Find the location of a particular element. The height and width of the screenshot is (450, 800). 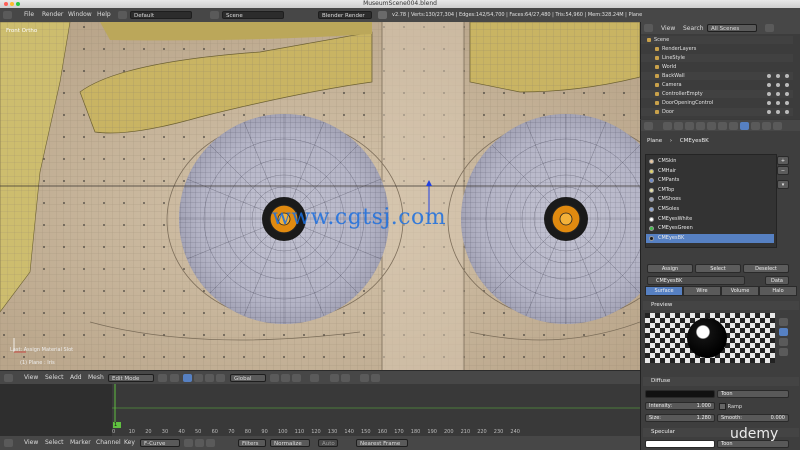

tab-volume: Volume is located at coordinates (740, 291).